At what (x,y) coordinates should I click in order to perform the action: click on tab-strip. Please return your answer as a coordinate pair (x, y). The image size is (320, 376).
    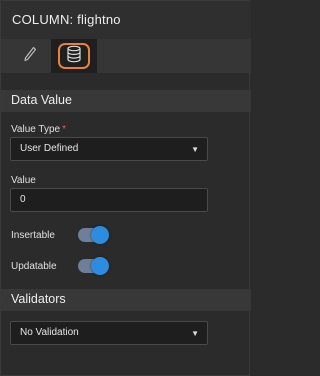
    Looking at the image, I should click on (126, 56).